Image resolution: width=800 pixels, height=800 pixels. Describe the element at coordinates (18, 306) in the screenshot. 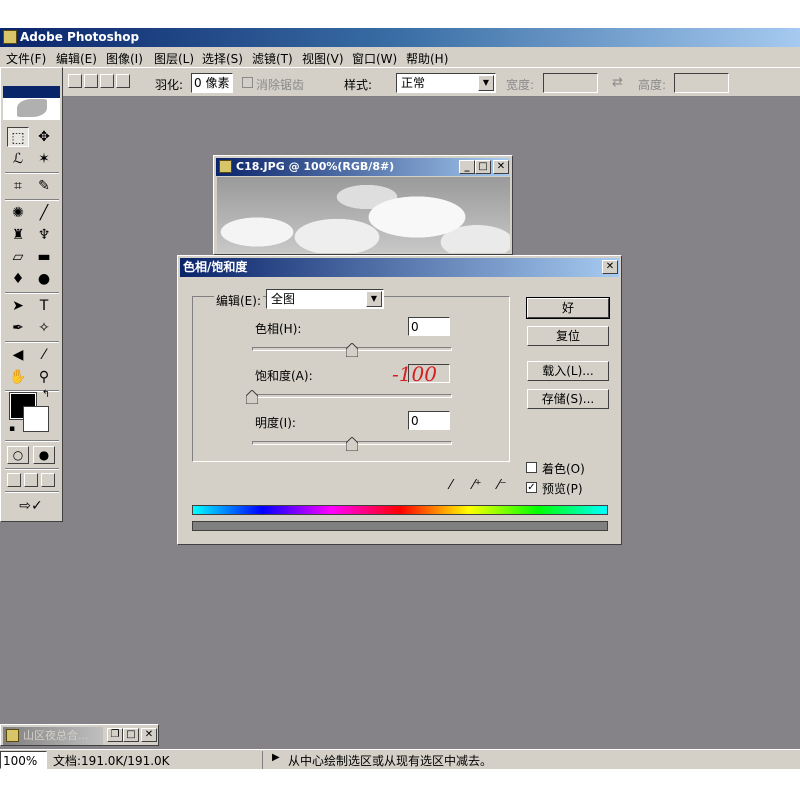

I see `path-select-tool-icon: ➤` at that location.